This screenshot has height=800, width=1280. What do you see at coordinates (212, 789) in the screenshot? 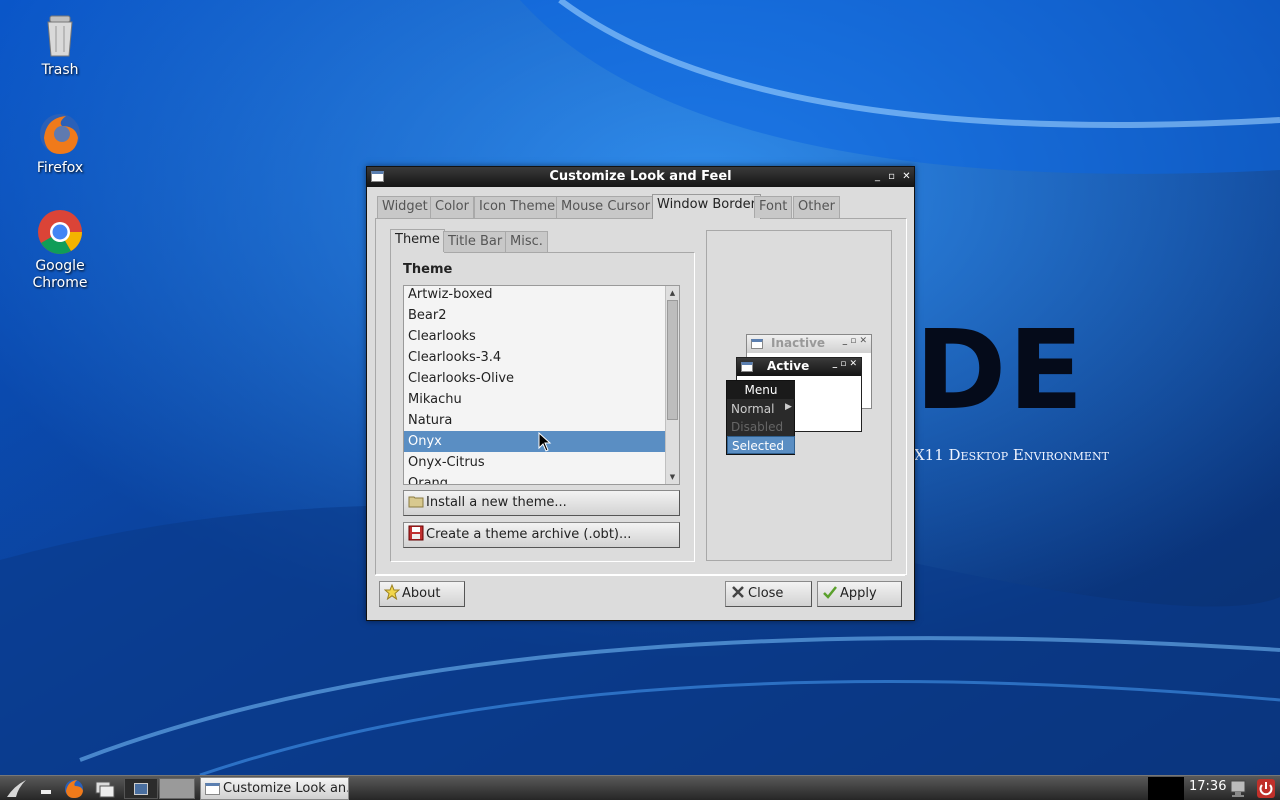
I see `task-window-icon` at bounding box center [212, 789].